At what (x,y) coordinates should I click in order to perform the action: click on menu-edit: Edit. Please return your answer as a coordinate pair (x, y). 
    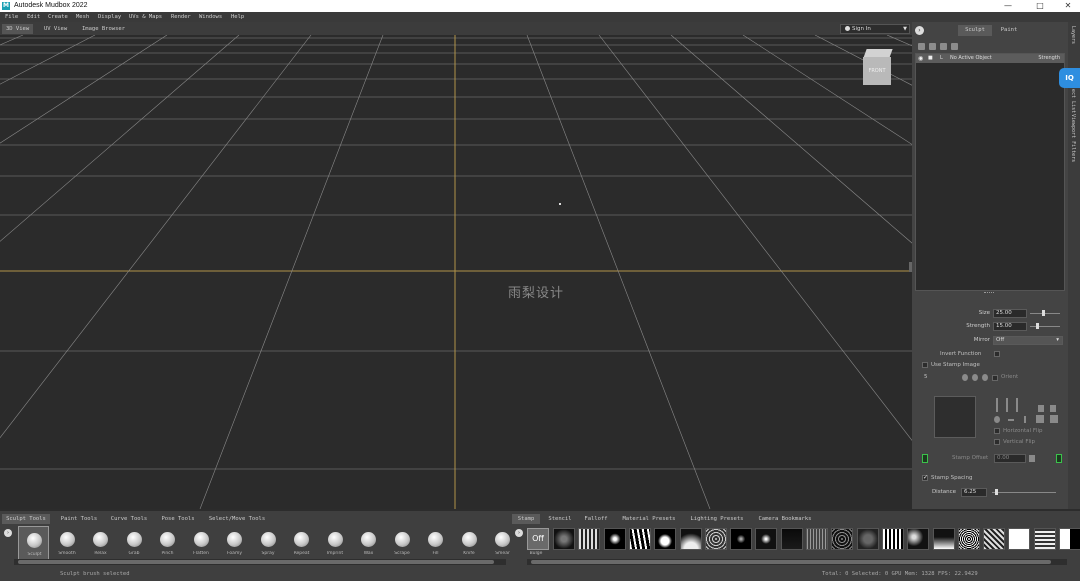
    Looking at the image, I should click on (33, 17).